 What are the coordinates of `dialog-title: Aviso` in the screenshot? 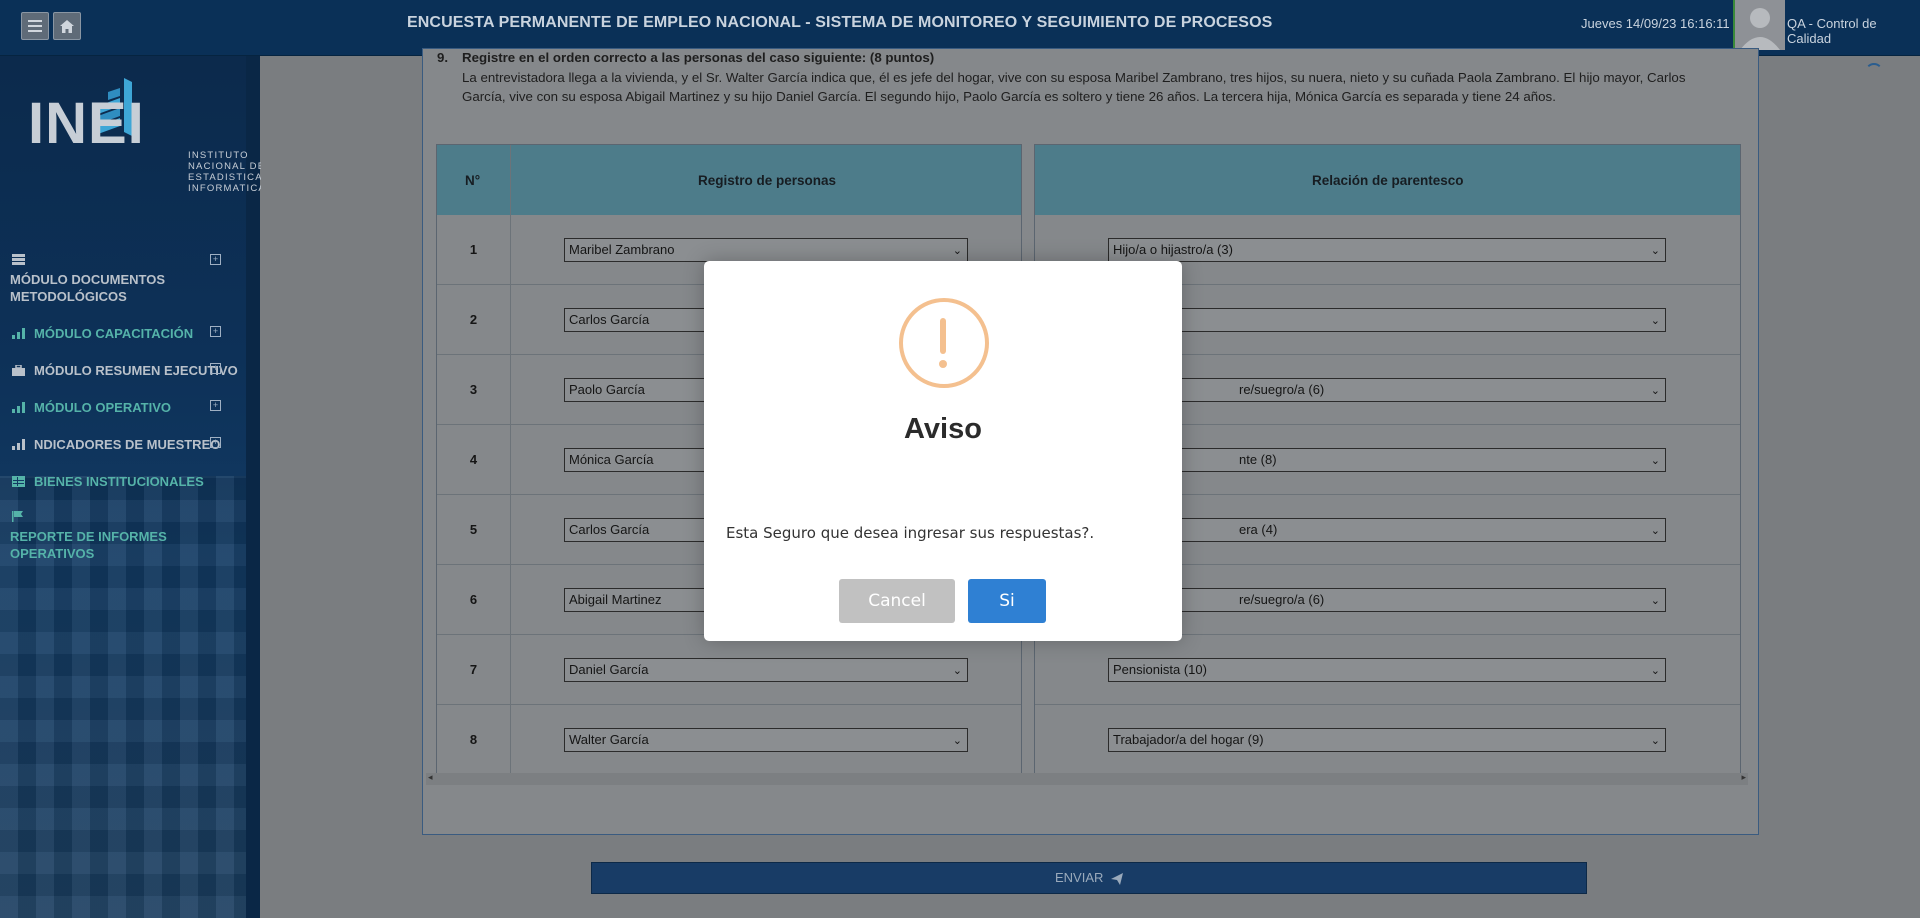 It's located at (943, 429).